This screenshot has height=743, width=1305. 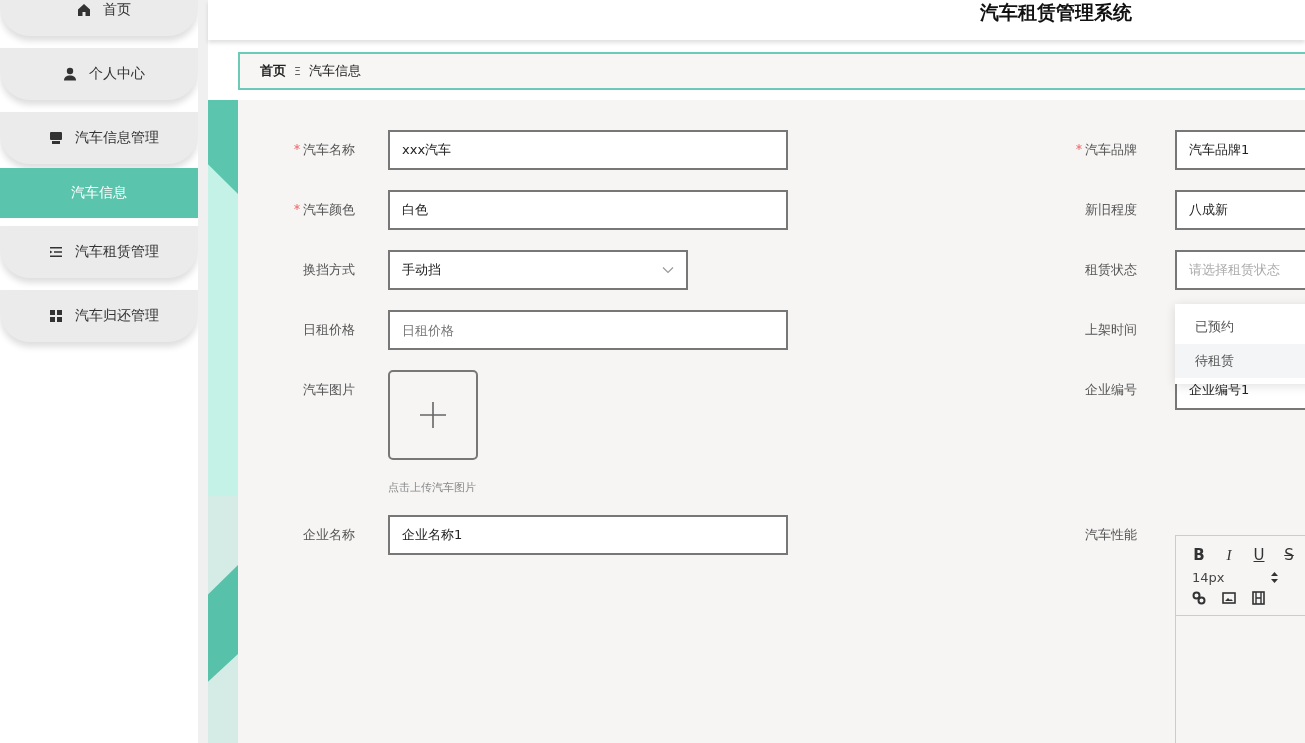 What do you see at coordinates (588, 150) in the screenshot?
I see `text-field: xxx汽车` at bounding box center [588, 150].